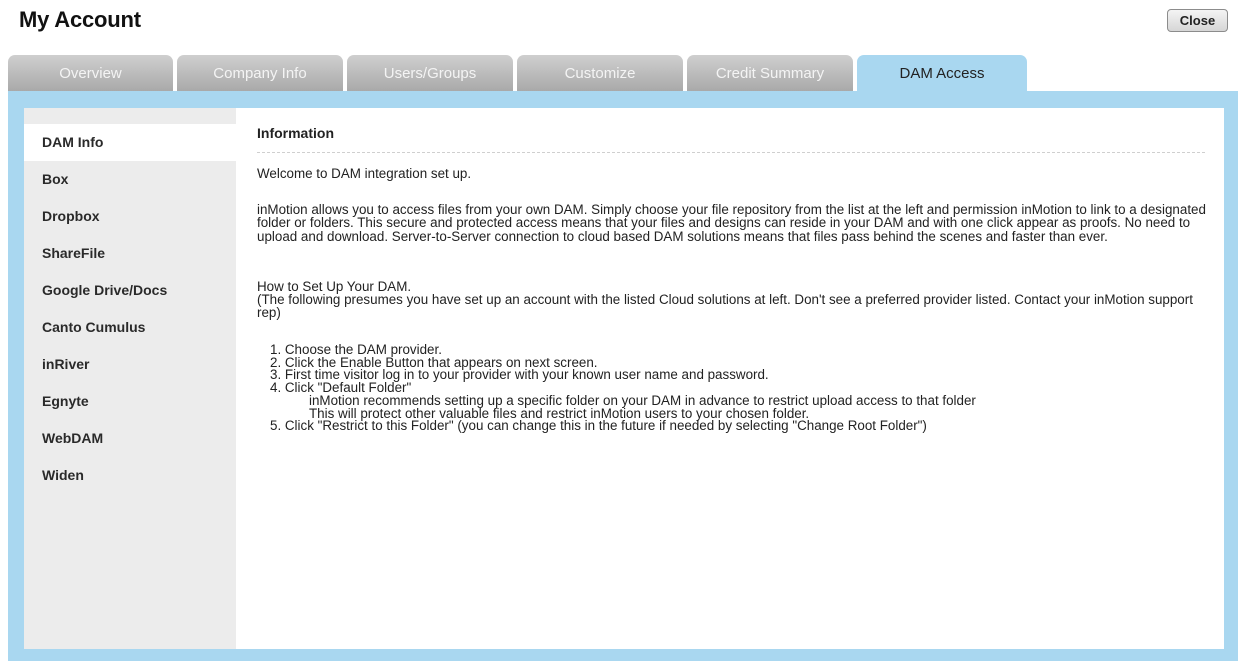 This screenshot has height=662, width=1239. Describe the element at coordinates (770, 73) in the screenshot. I see `tab-credit-summary: Credit Summary` at that location.